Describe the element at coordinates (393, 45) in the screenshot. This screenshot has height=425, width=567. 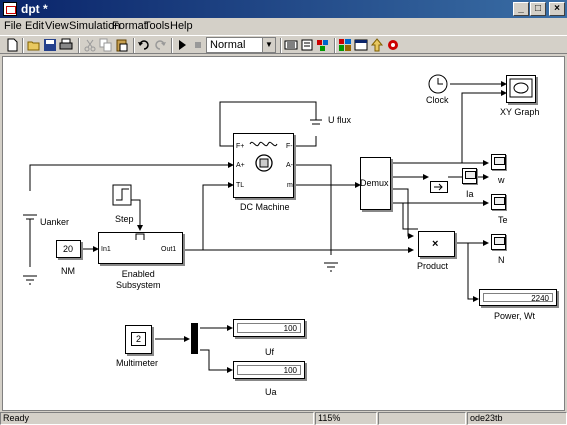
I see `debug-icon` at that location.